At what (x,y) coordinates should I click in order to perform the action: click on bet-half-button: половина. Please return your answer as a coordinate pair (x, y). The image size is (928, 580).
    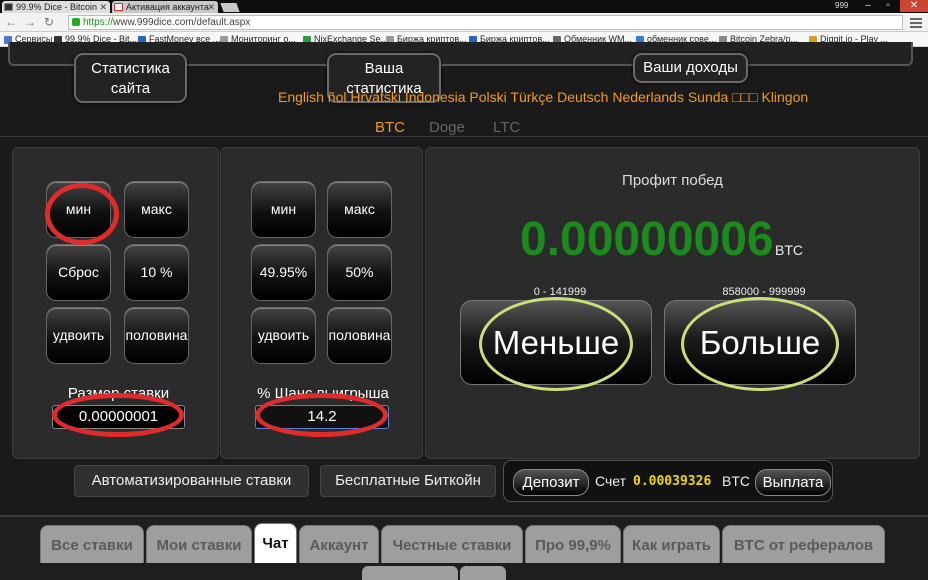
    Looking at the image, I should click on (156, 335).